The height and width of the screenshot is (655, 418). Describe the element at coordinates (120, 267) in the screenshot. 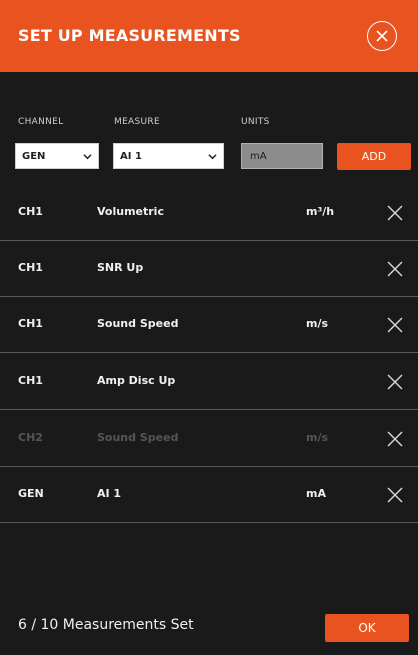

I see `row-measure: SNR Up` at that location.